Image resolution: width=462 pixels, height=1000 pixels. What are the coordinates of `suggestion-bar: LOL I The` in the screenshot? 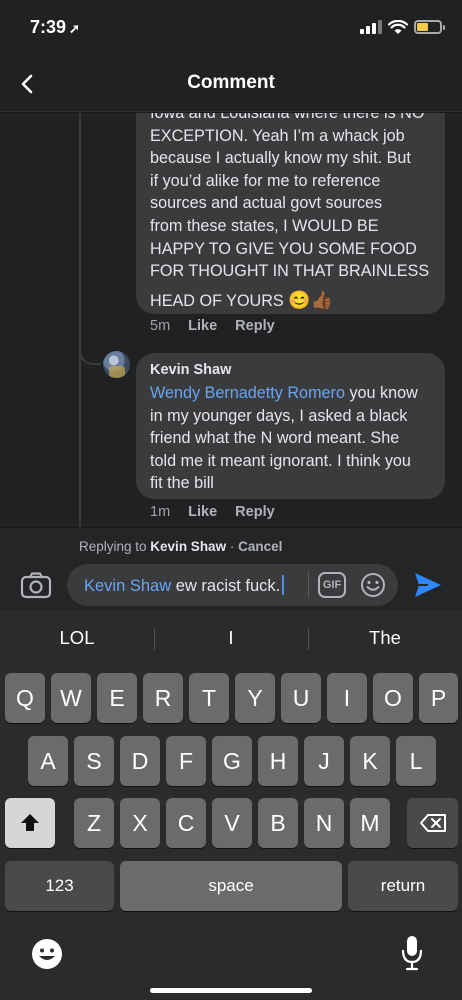 It's located at (231, 638).